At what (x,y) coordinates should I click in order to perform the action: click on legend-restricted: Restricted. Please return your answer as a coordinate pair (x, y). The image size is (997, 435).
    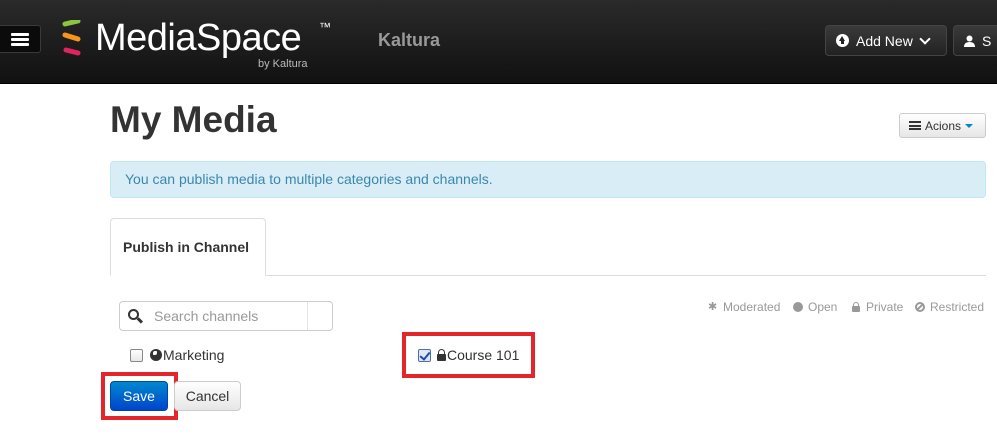
    Looking at the image, I should click on (949, 307).